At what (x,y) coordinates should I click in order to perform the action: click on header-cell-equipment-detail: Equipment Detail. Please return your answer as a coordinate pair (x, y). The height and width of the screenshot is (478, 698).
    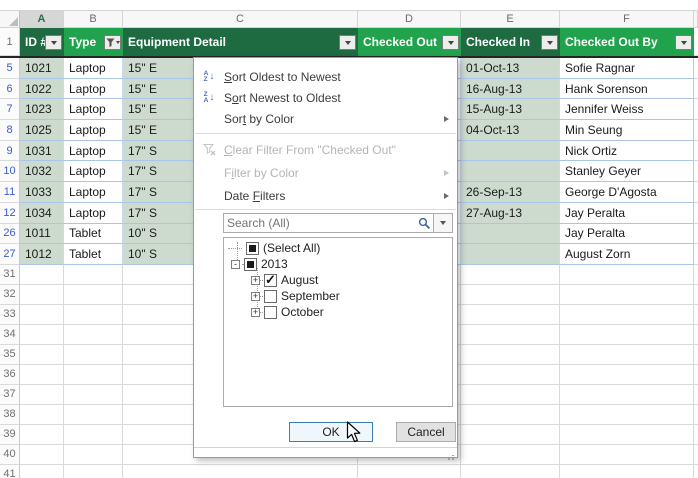
    Looking at the image, I should click on (240, 42).